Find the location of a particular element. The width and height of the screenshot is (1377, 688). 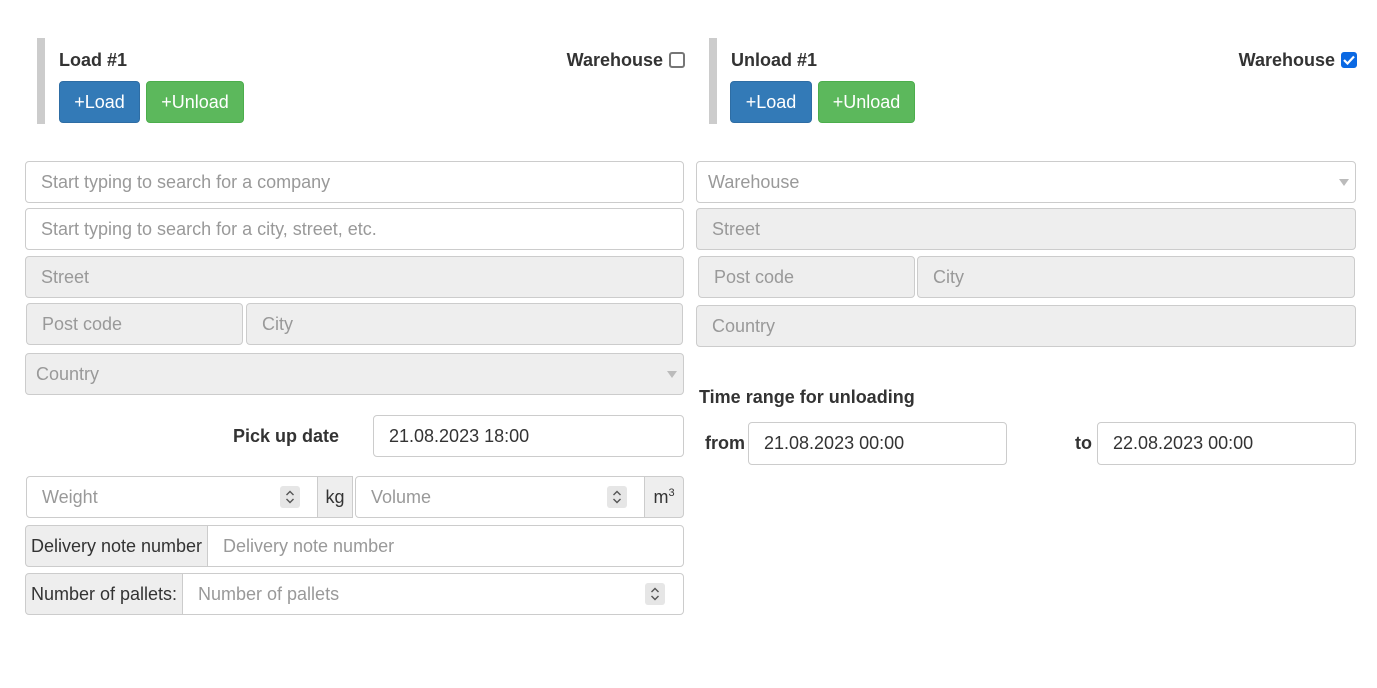

unload-title: Unload #1 is located at coordinates (774, 60).